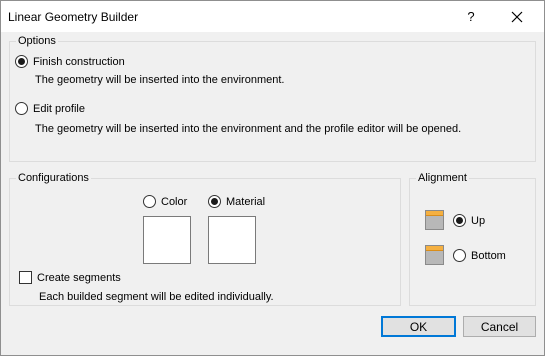 The image size is (545, 356). I want to click on close-icon, so click(517, 16).